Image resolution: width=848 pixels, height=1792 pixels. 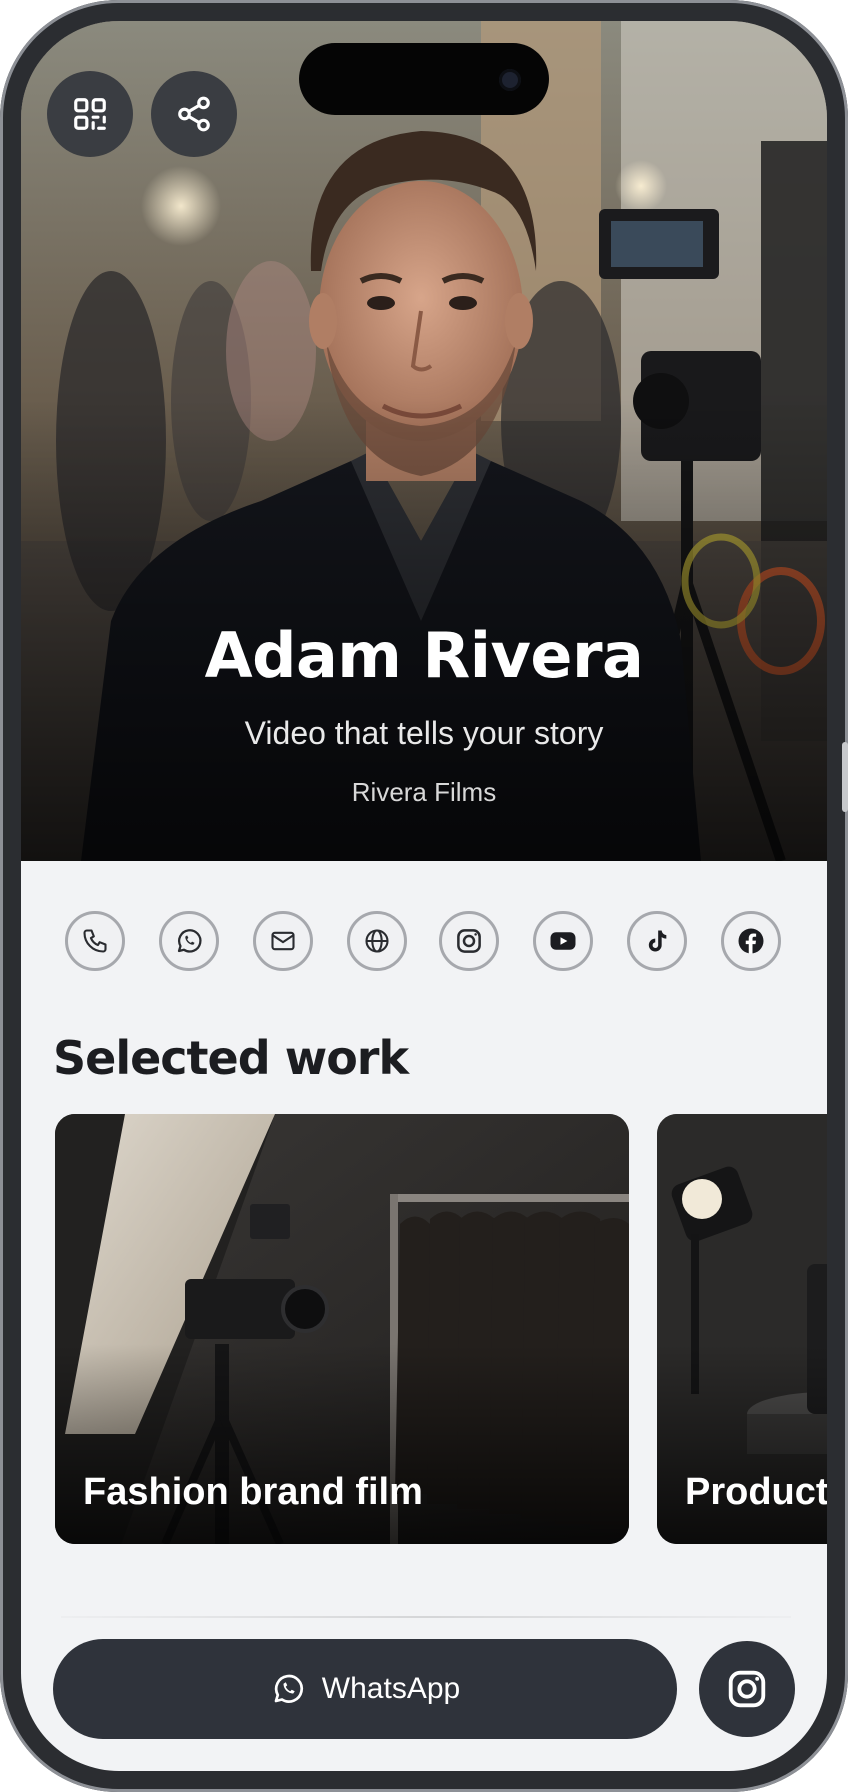 I want to click on phone-link, so click(x=95, y=941).